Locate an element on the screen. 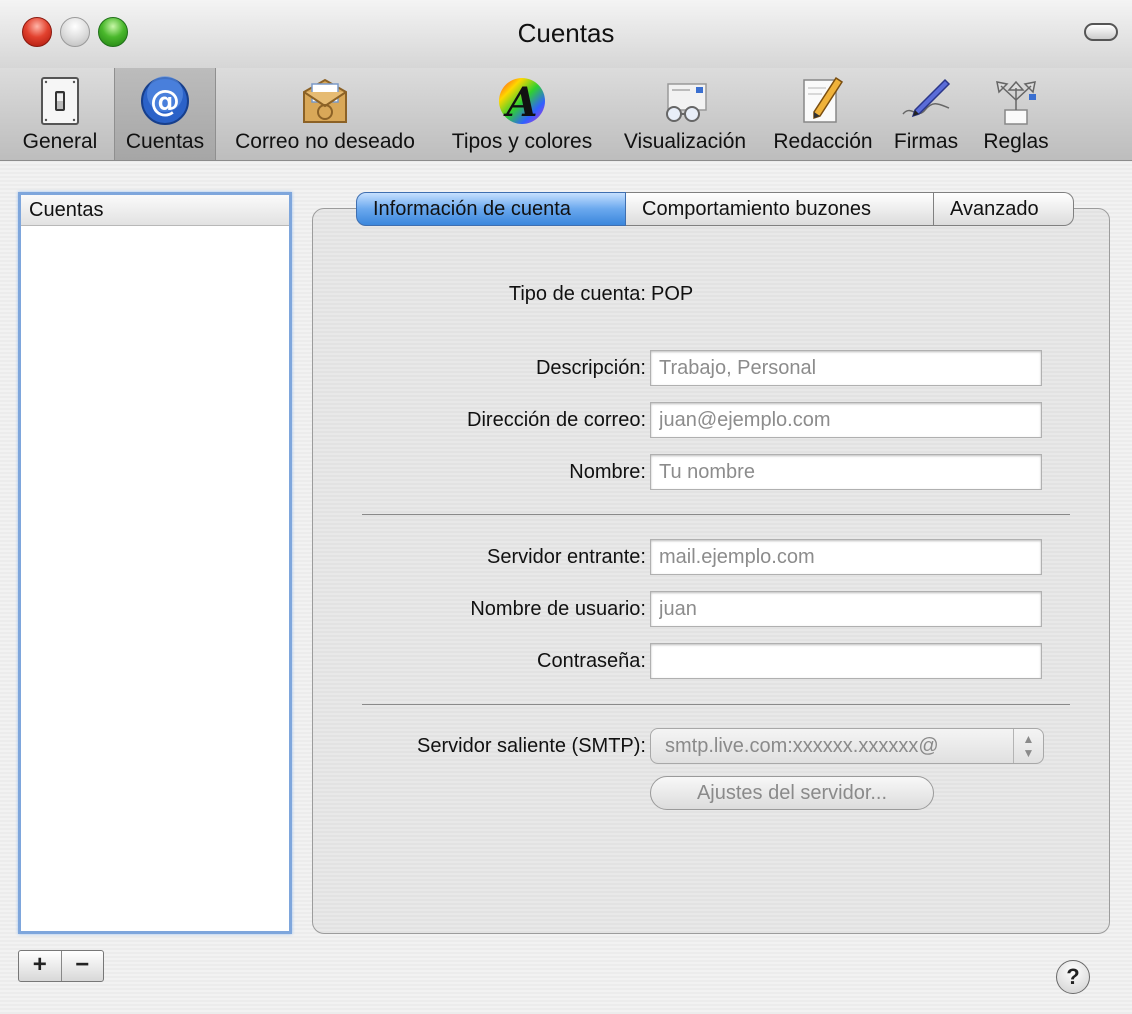 This screenshot has width=1132, height=1014. smtp-label: Servidor saliente (SMTP): is located at coordinates (531, 746).